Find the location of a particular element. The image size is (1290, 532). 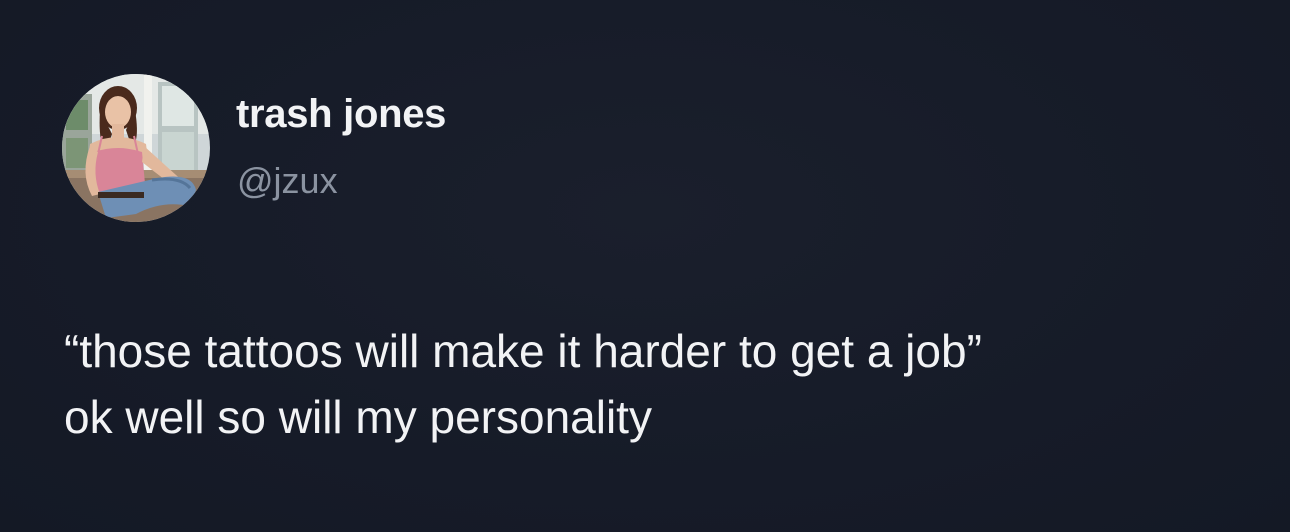

author-display-name: trash jones is located at coordinates (341, 114).